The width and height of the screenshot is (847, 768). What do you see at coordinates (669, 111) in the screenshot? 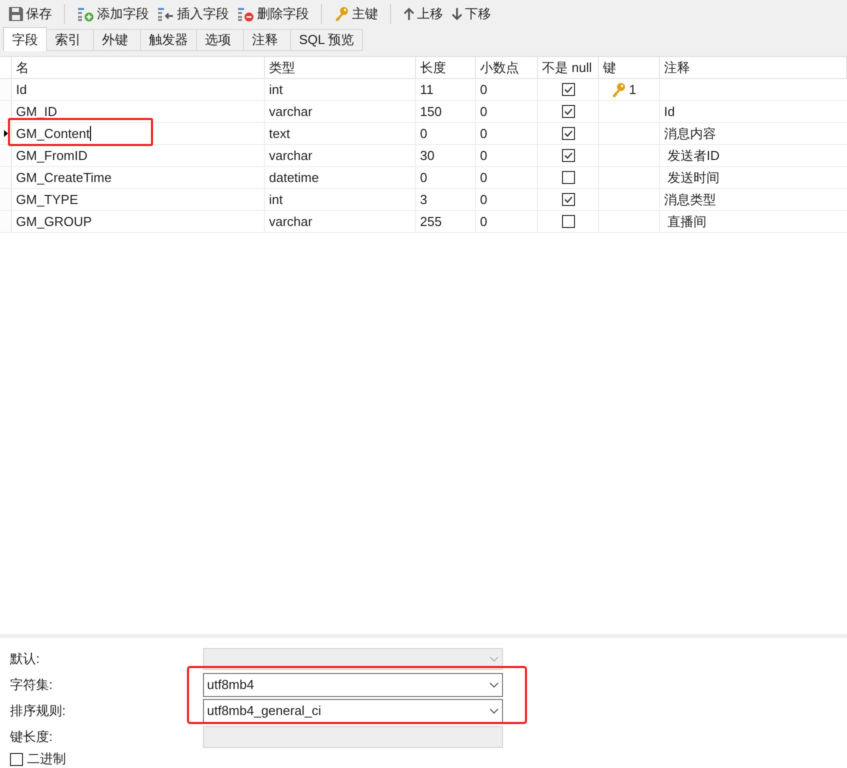
I see `table-cell-text: Id` at bounding box center [669, 111].